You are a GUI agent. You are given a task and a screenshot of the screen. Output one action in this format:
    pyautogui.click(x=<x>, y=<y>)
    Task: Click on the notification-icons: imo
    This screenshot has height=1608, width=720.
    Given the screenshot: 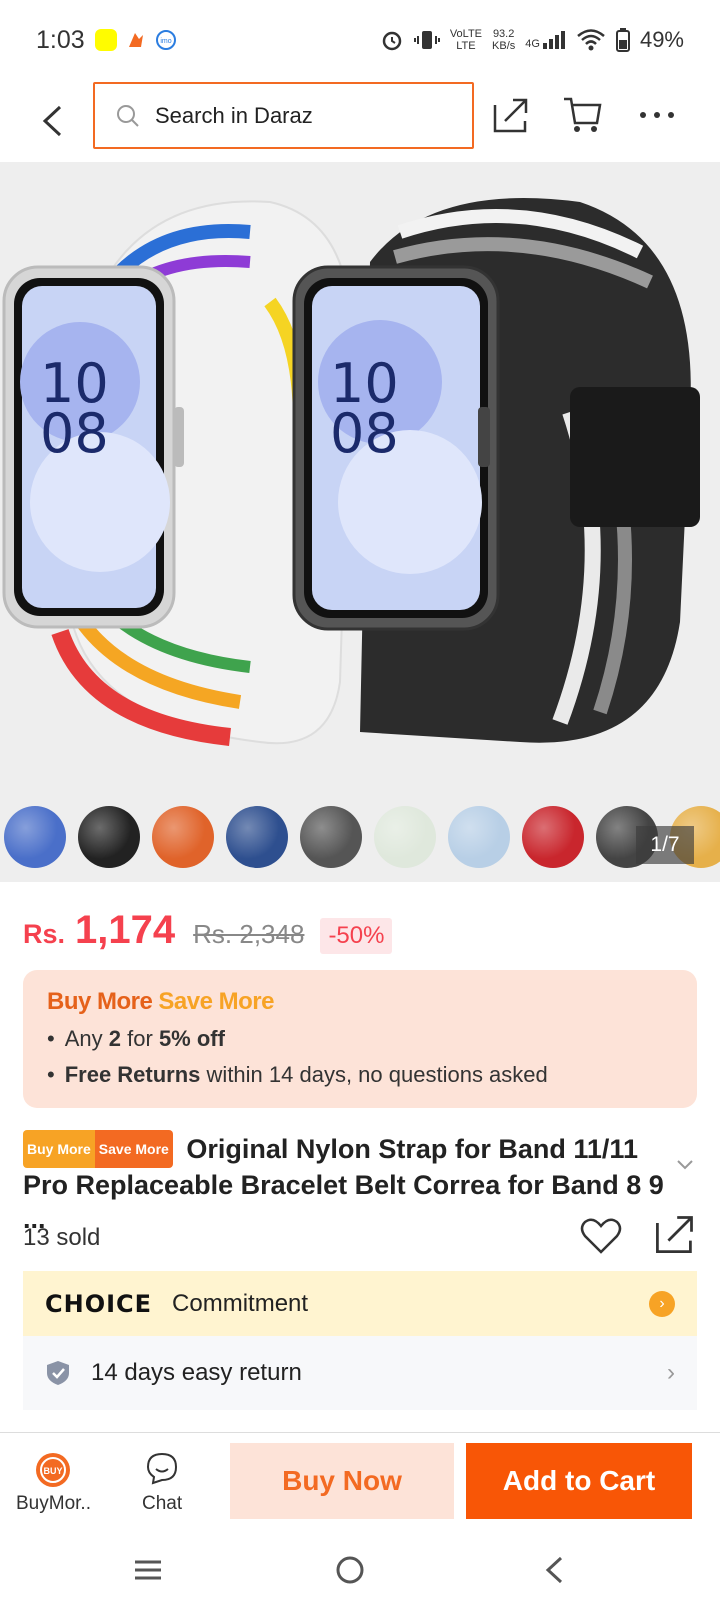 What is the action you would take?
    pyautogui.click(x=135, y=40)
    